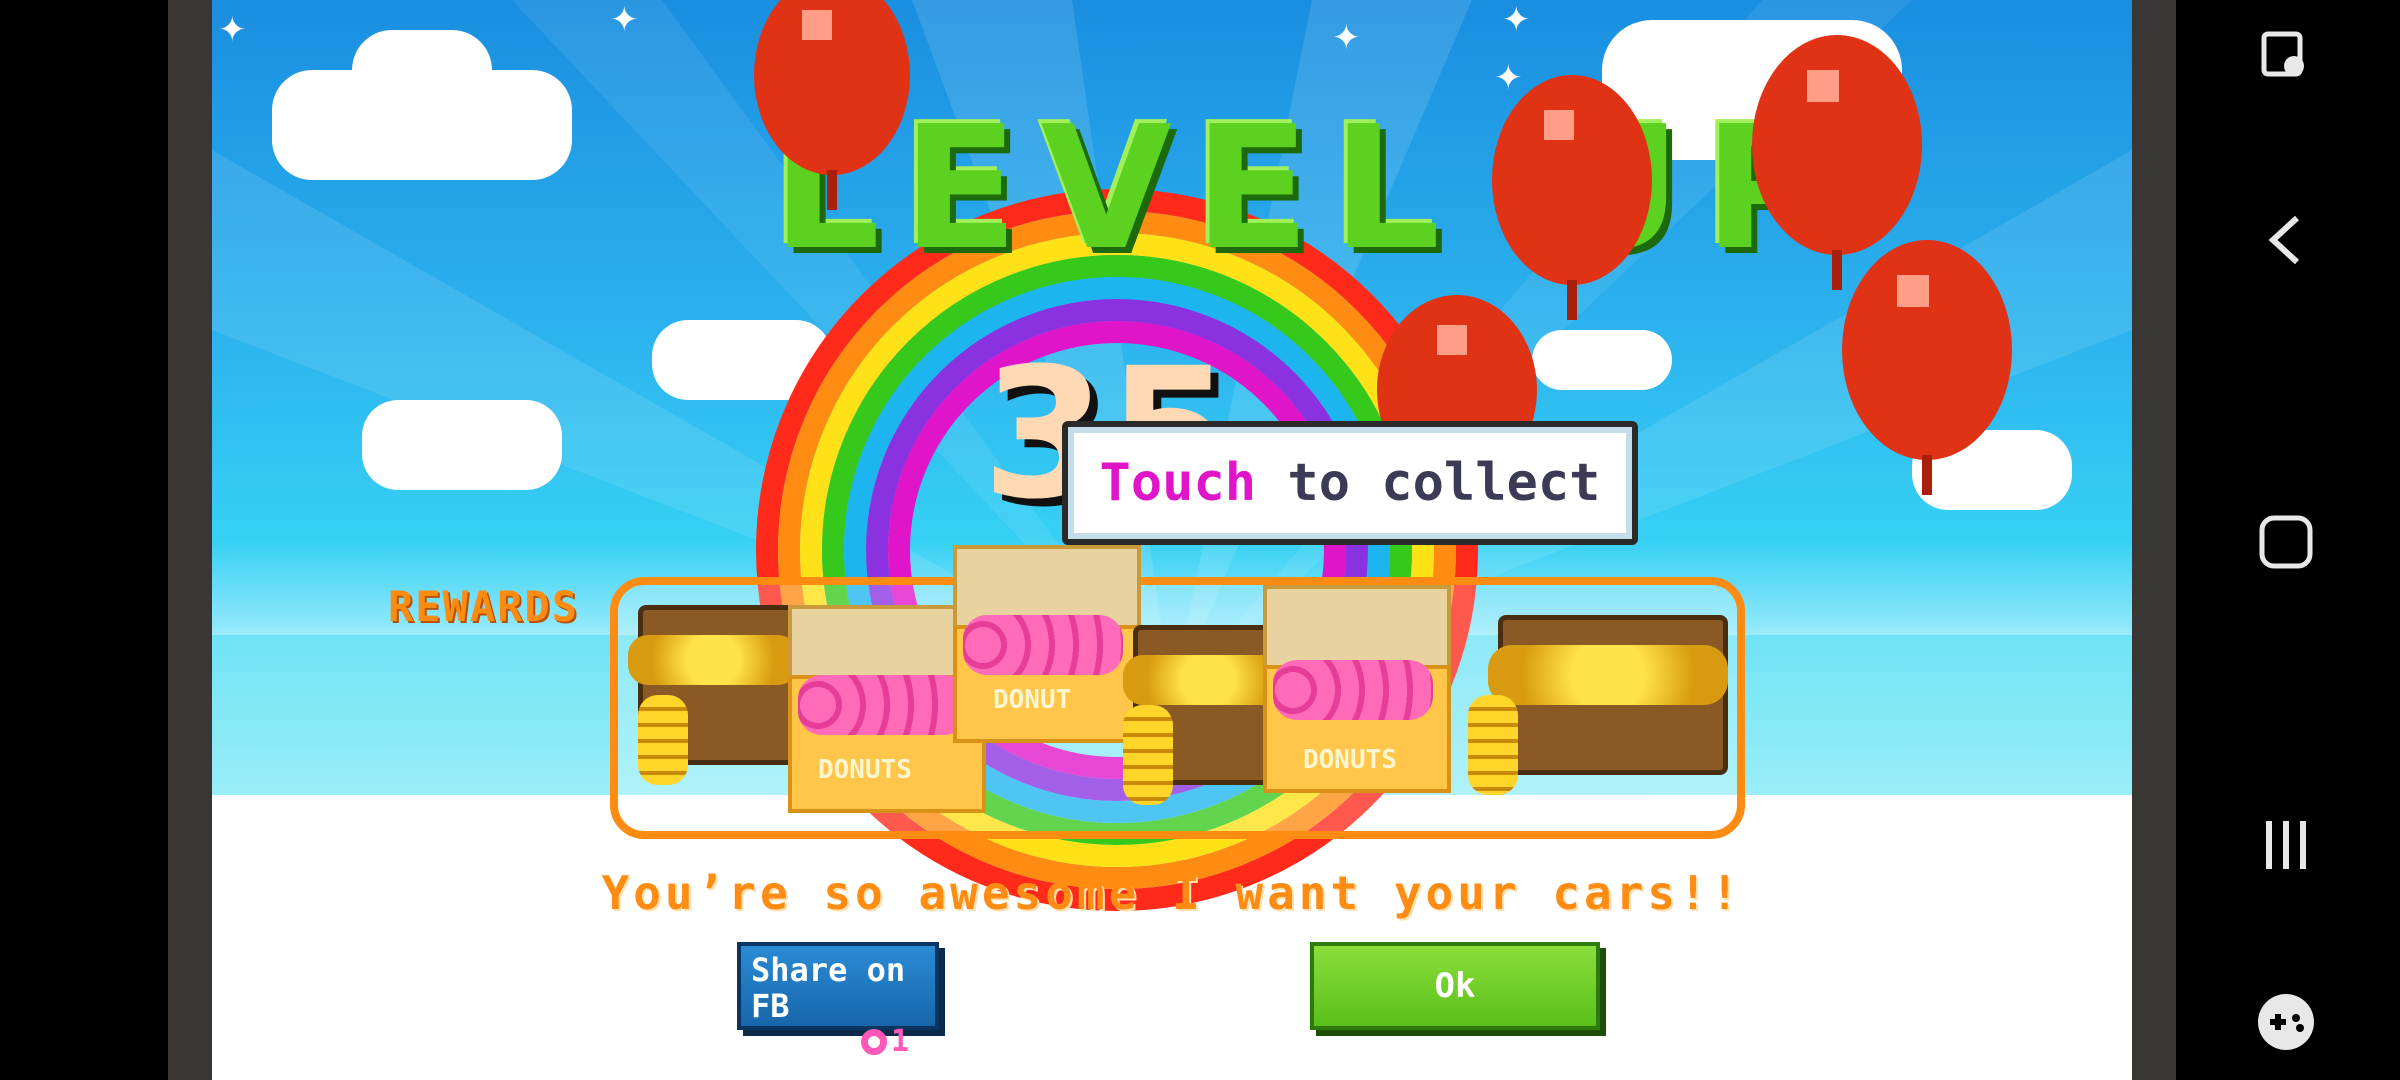 This screenshot has height=1080, width=2400. Describe the element at coordinates (1428, 483) in the screenshot. I see `tooltip-text: to collect` at that location.